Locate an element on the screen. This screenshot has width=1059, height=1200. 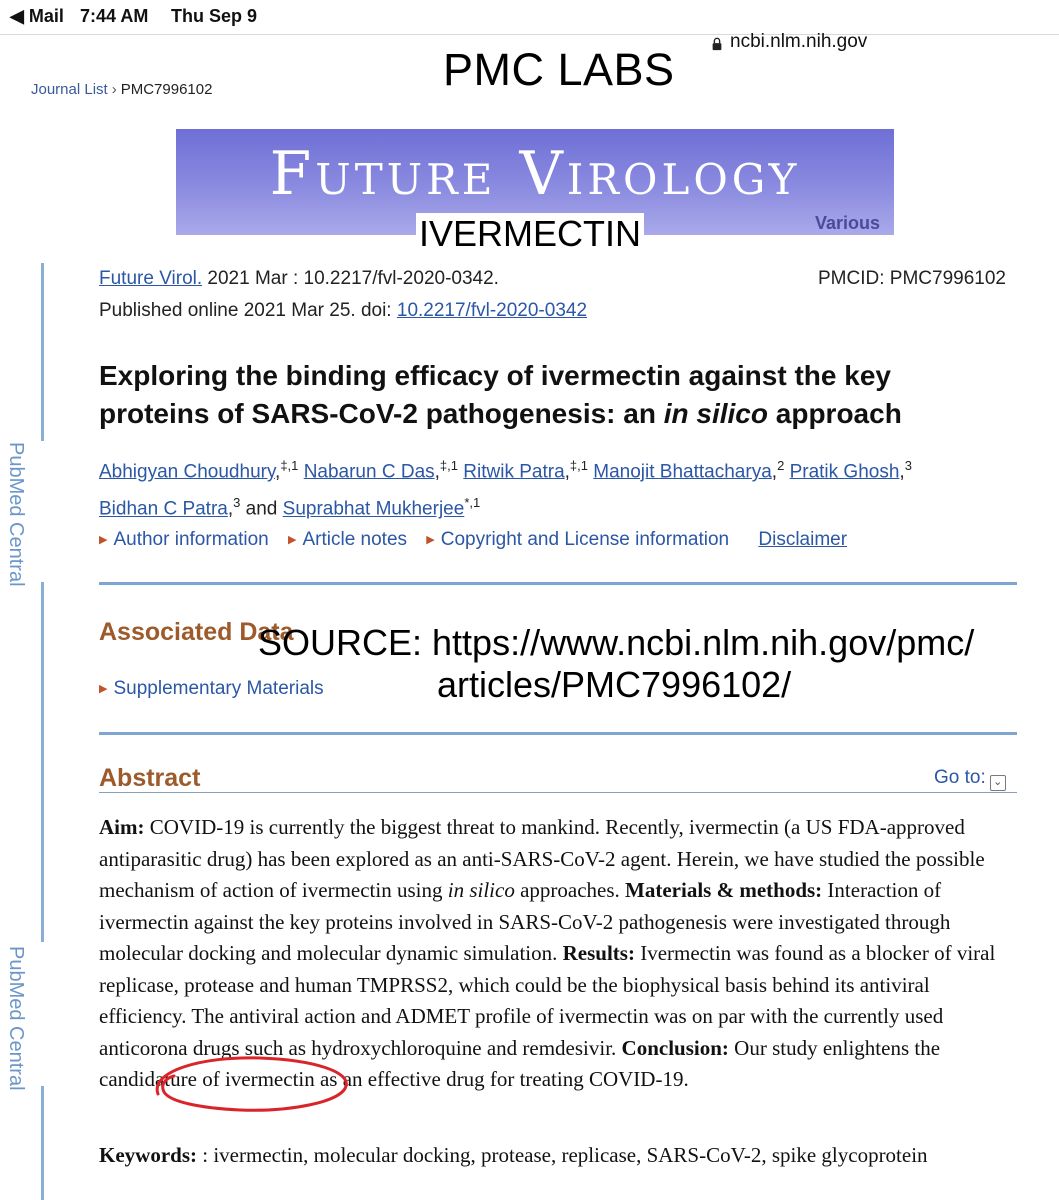
author-link: Bidhan C Patra is located at coordinates (163, 509).